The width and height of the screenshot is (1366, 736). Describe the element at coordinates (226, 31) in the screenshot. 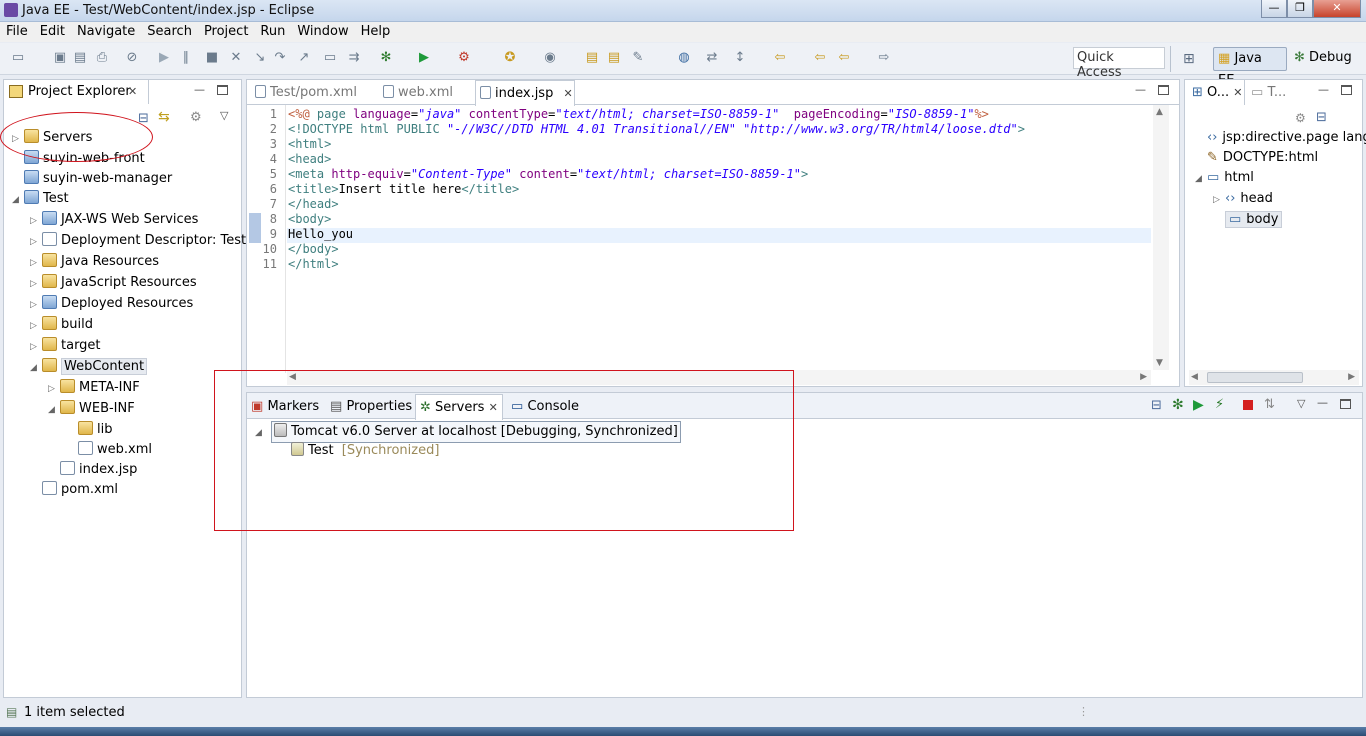

I see `menu-project: Project` at that location.